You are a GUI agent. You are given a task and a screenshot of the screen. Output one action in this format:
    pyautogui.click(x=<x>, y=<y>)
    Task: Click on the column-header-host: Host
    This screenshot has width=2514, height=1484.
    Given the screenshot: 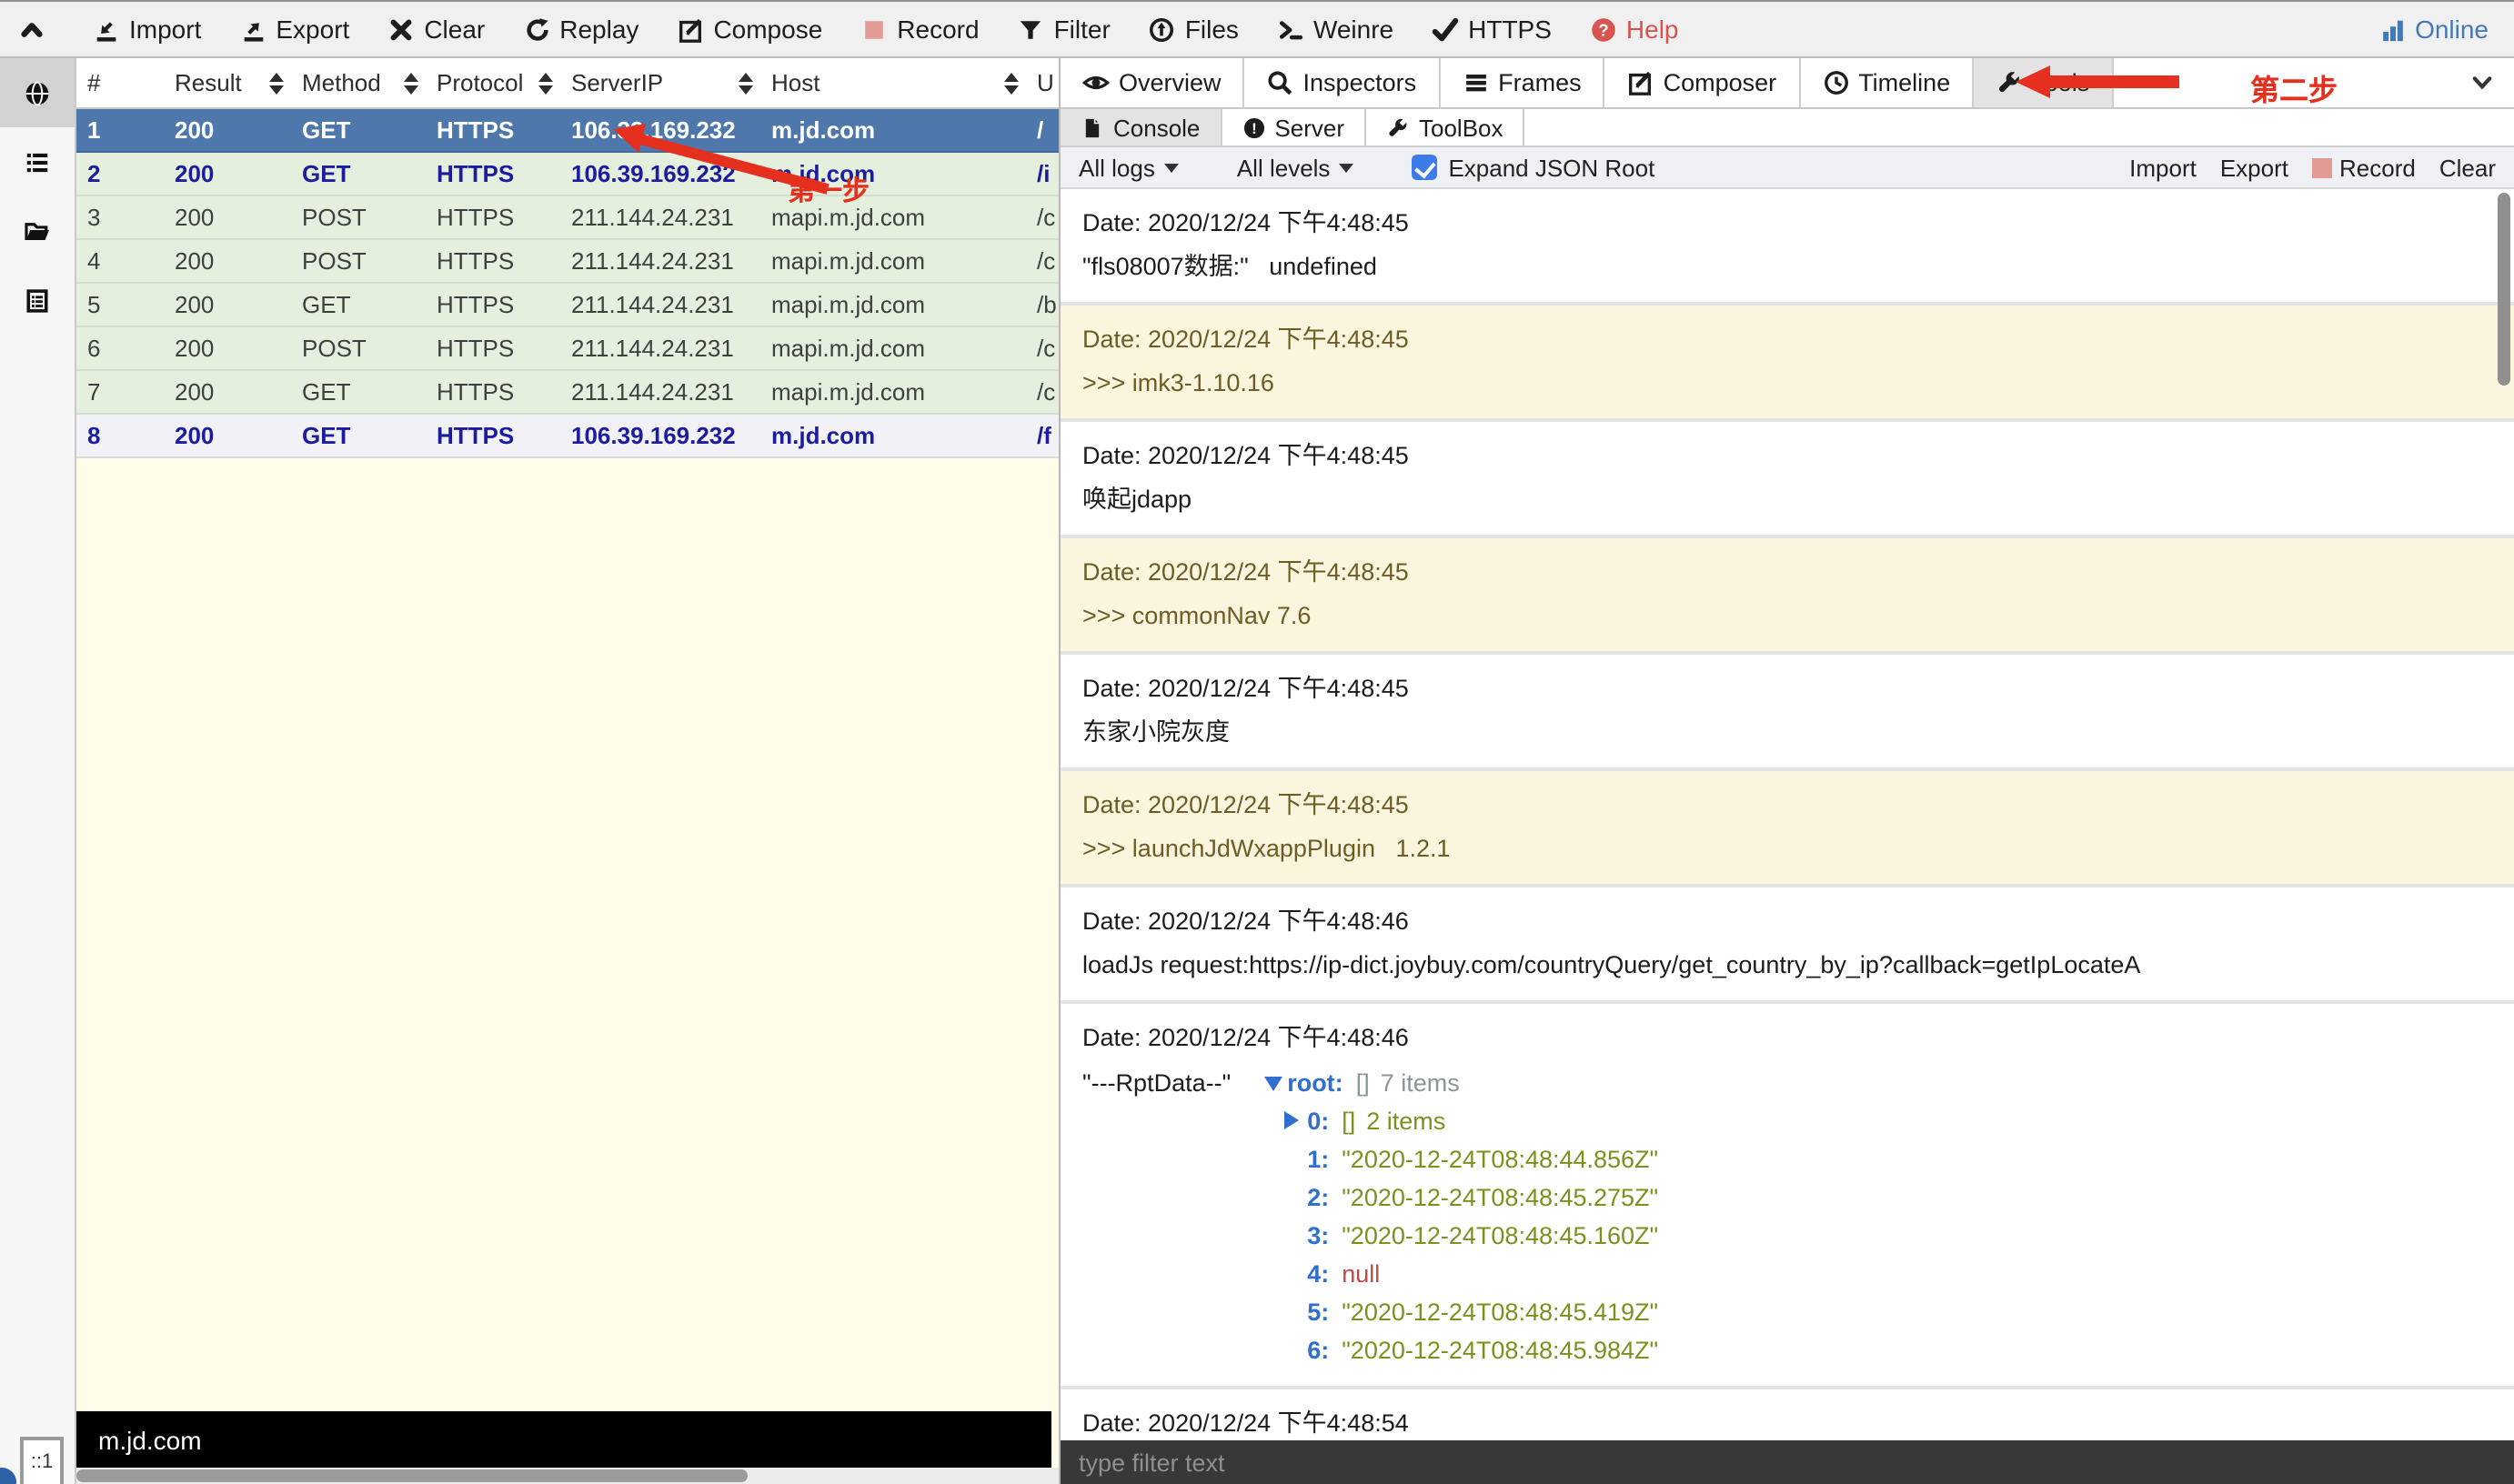 What is the action you would take?
    pyautogui.click(x=893, y=83)
    